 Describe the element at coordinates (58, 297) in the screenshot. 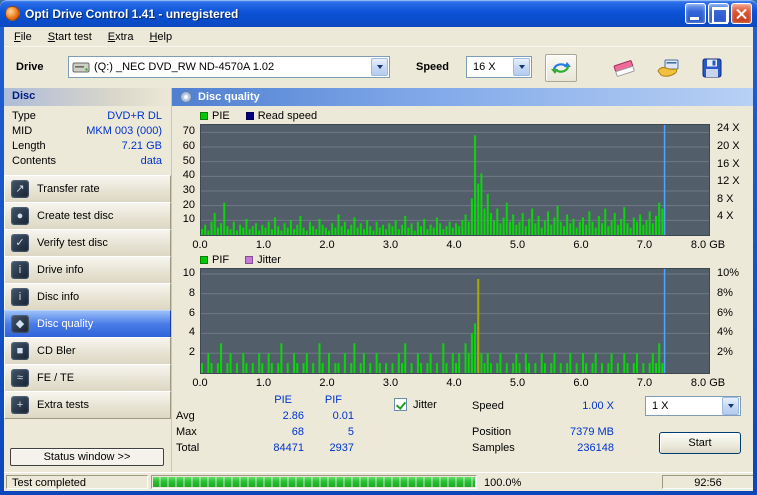

I see `sidebar-item-label: Disc info` at that location.